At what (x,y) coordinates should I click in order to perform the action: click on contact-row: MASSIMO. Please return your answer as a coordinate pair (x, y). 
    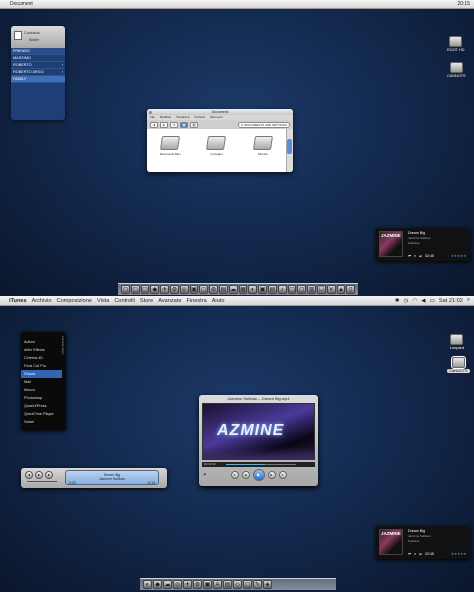
    Looking at the image, I should click on (38, 58).